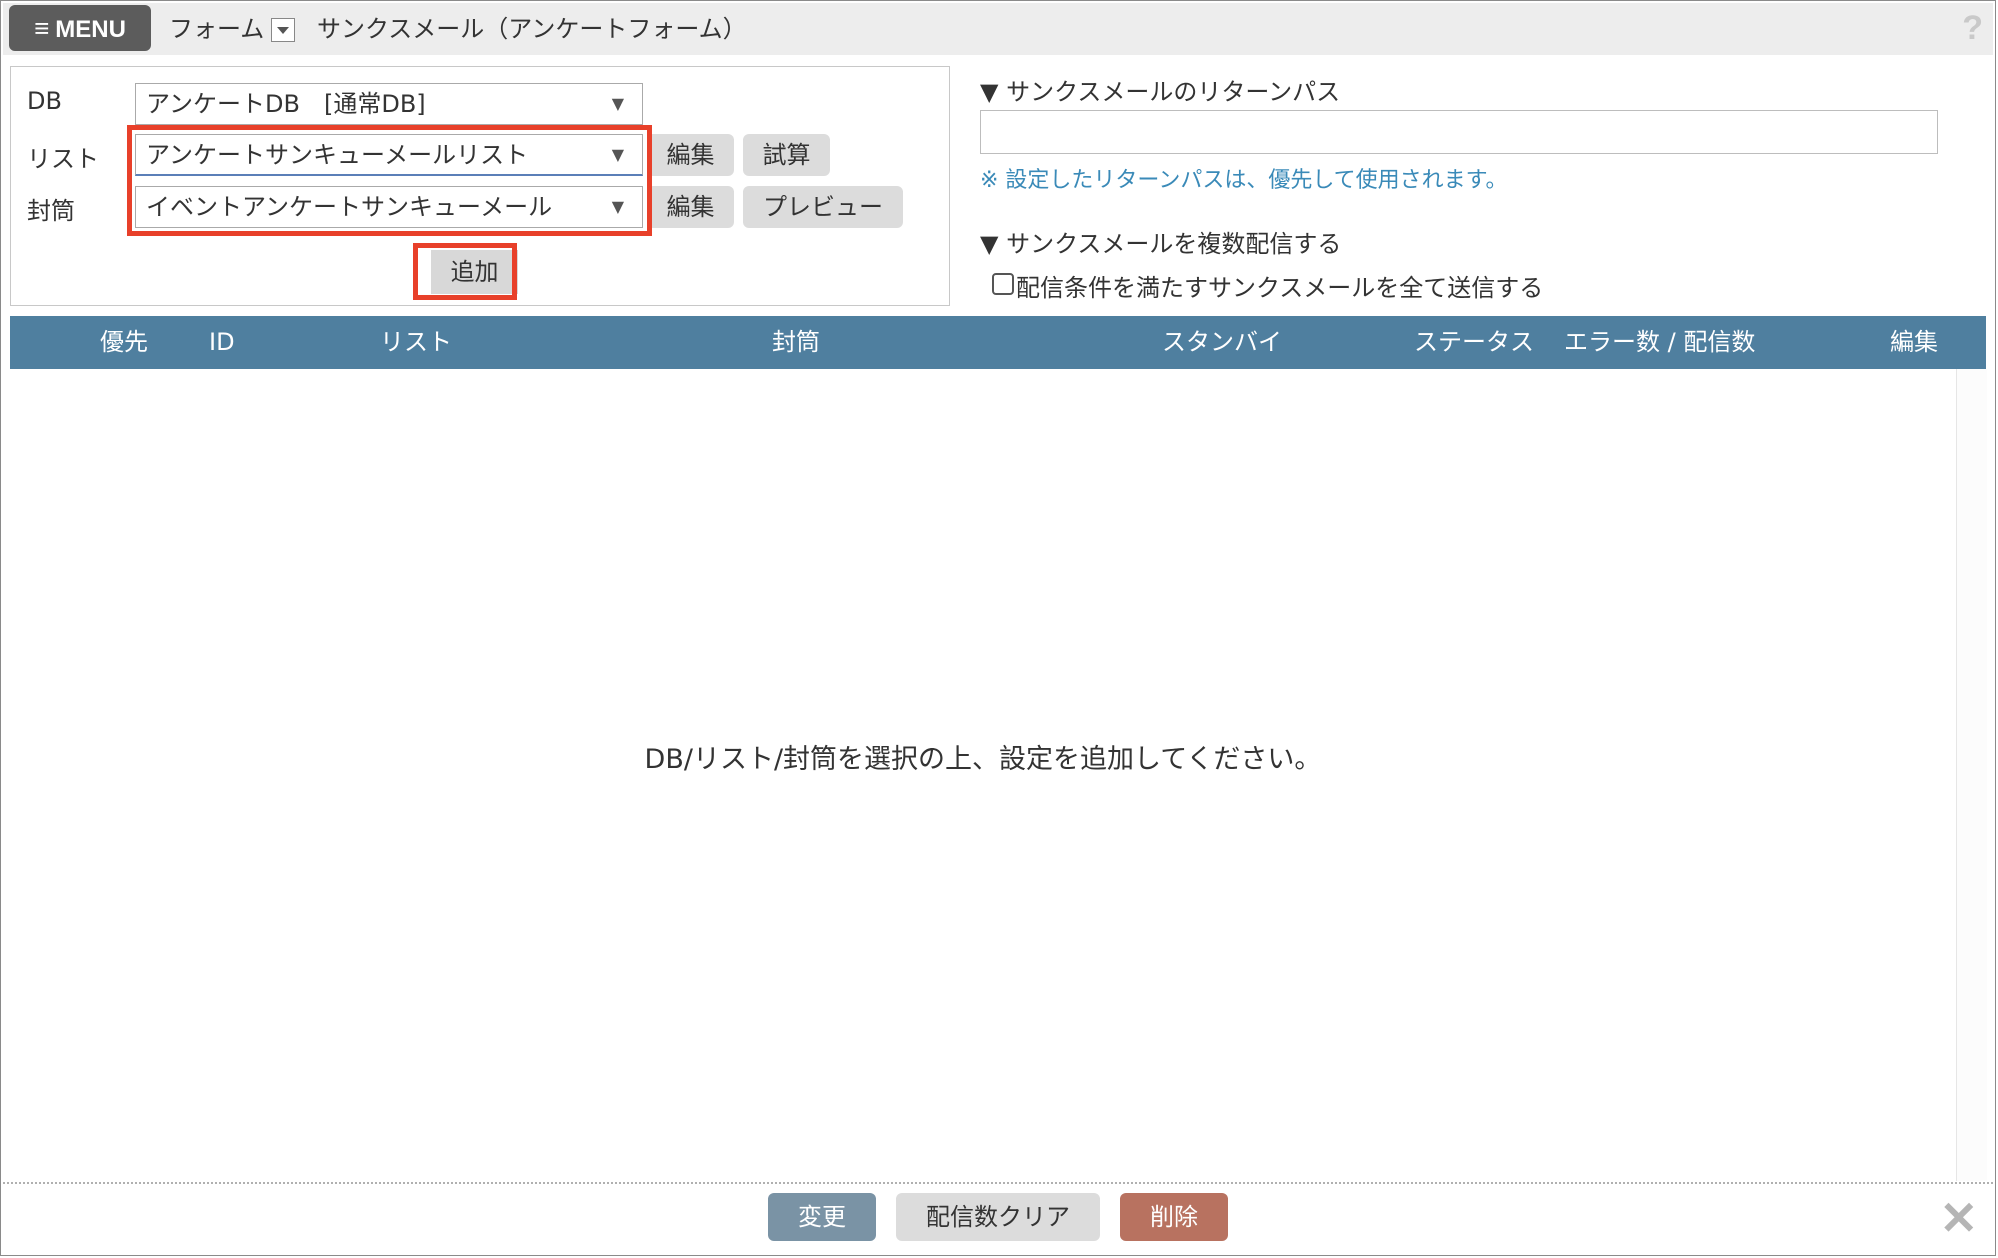  Describe the element at coordinates (998, 1217) in the screenshot. I see `clear-count-button: 配信数クリア` at that location.